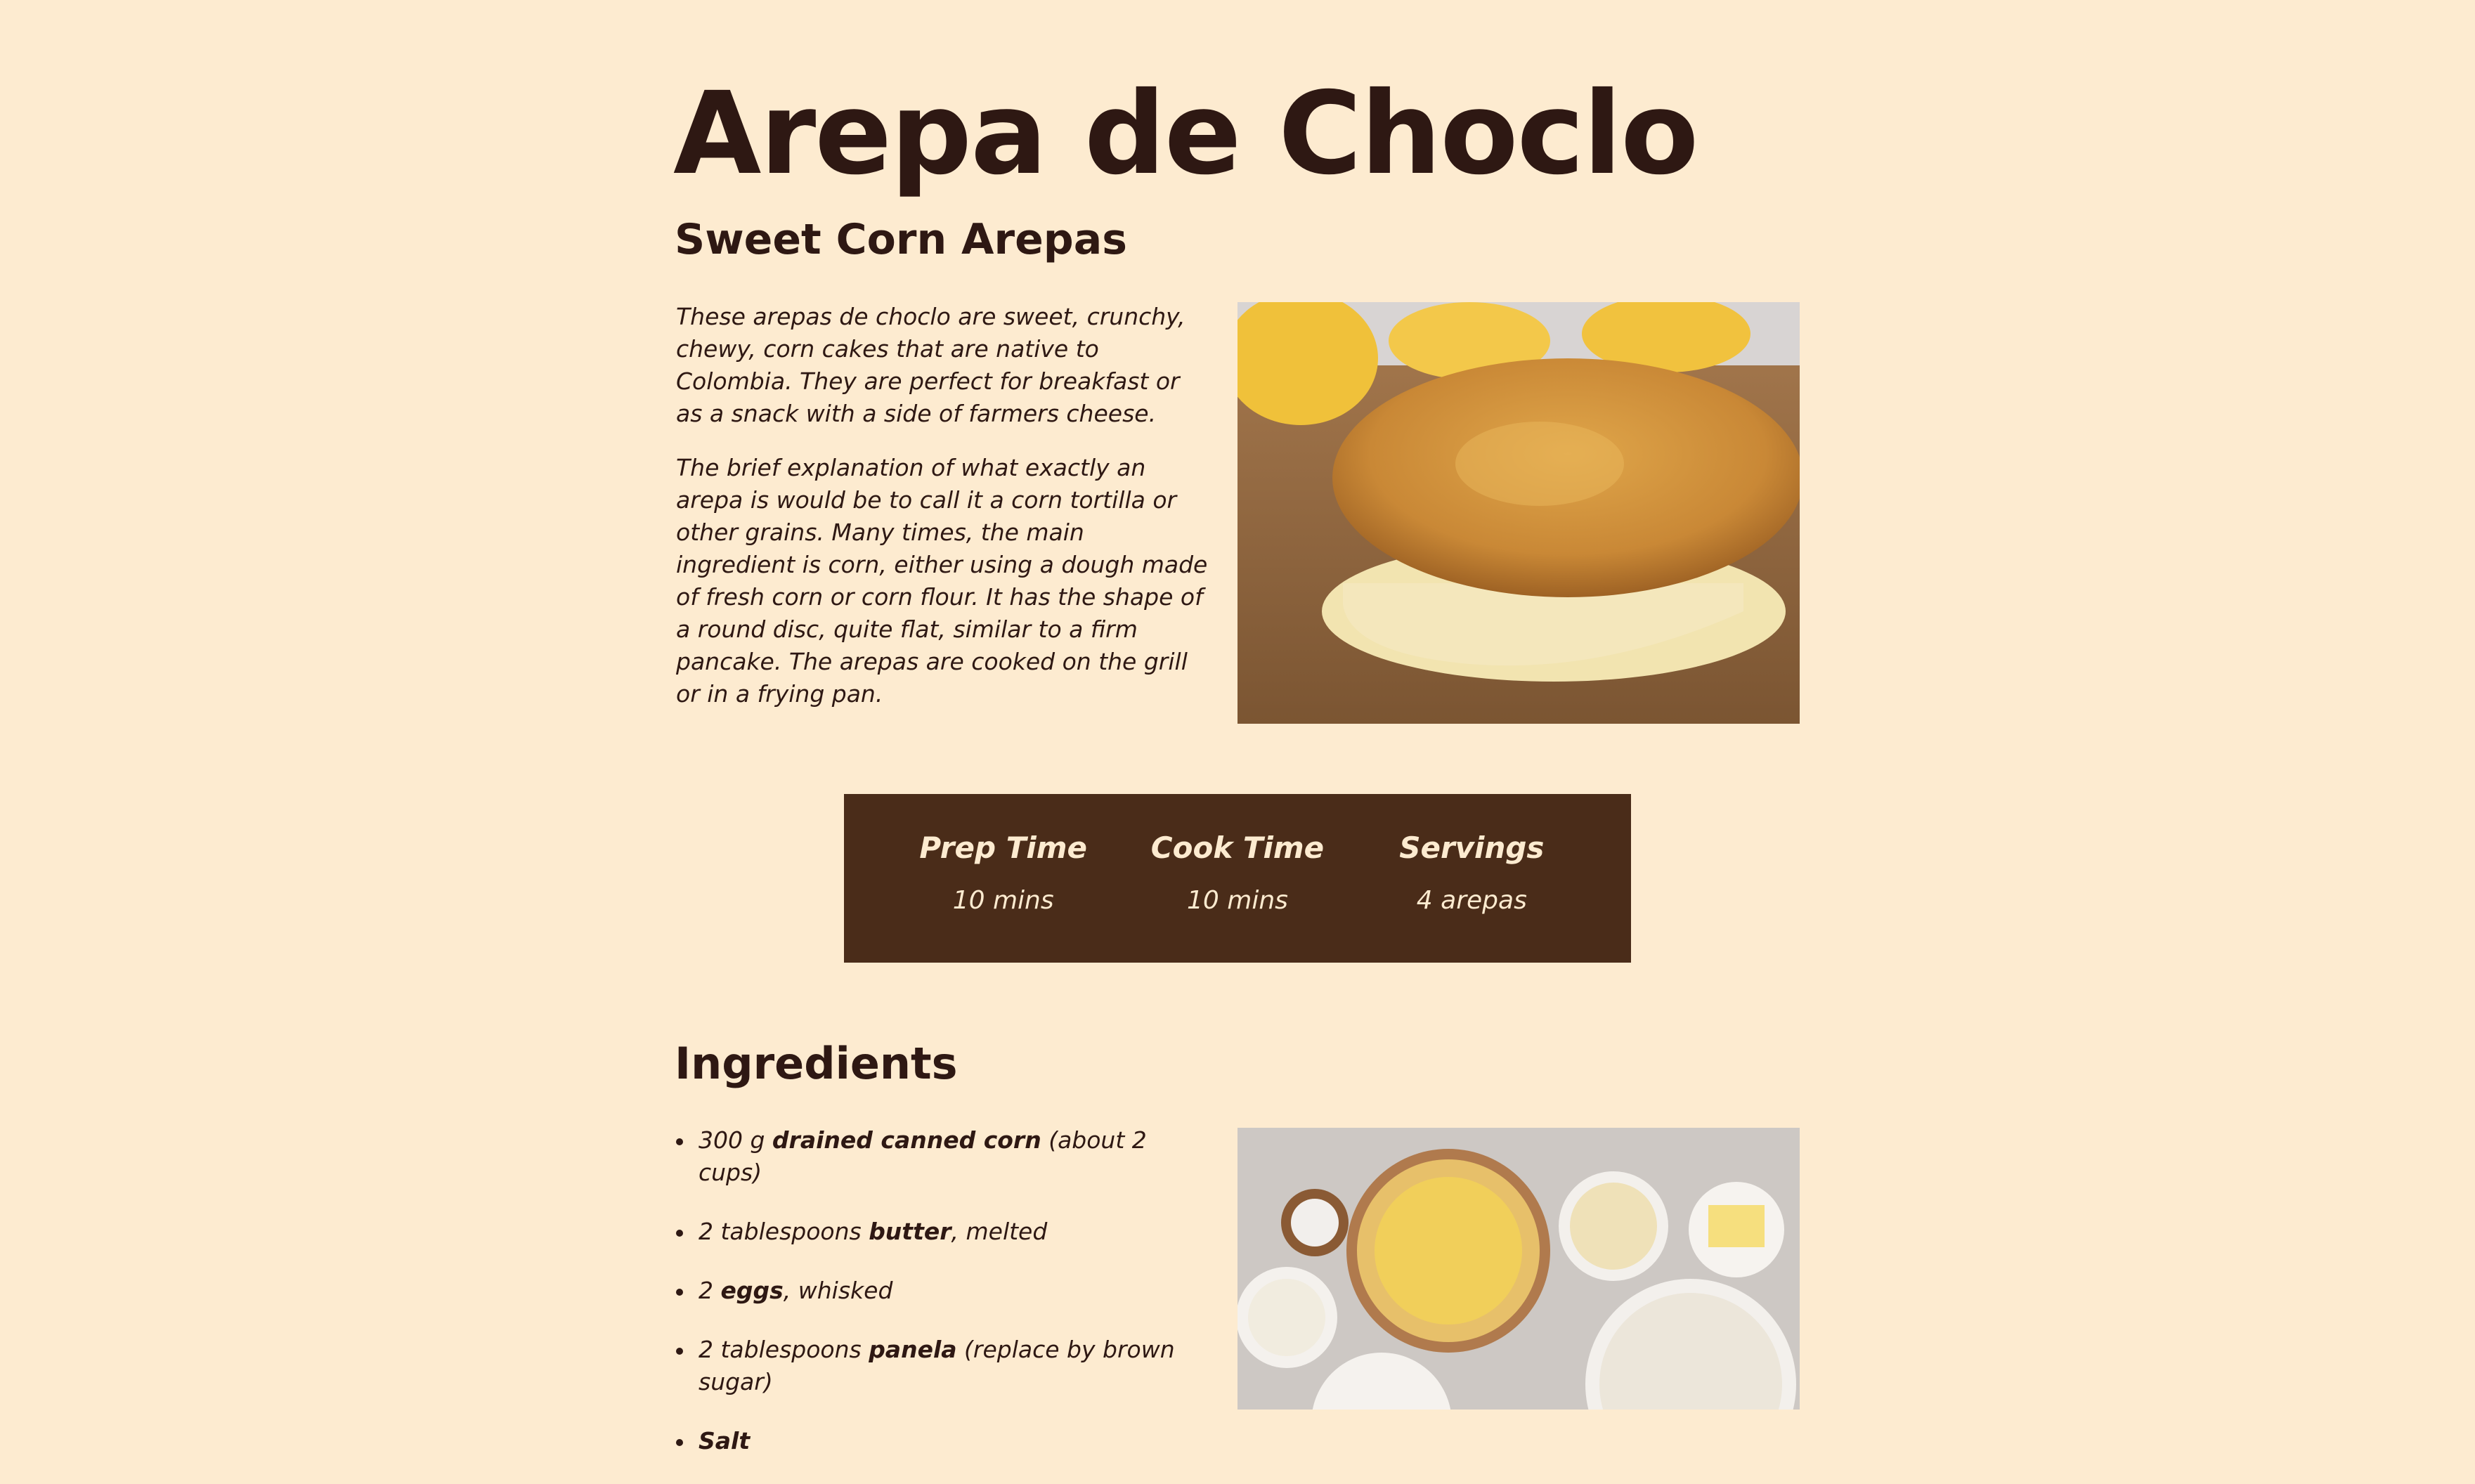 The width and height of the screenshot is (2475, 1484). Describe the element at coordinates (929, 1441) in the screenshot. I see `ingredient-item: Salt` at that location.